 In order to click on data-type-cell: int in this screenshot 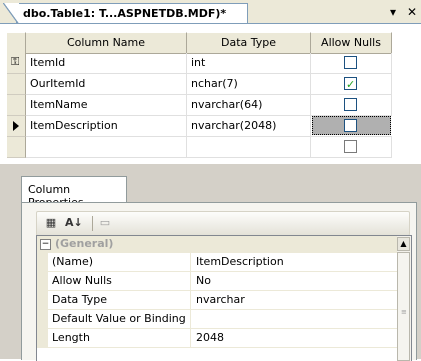, I will do `click(249, 63)`.